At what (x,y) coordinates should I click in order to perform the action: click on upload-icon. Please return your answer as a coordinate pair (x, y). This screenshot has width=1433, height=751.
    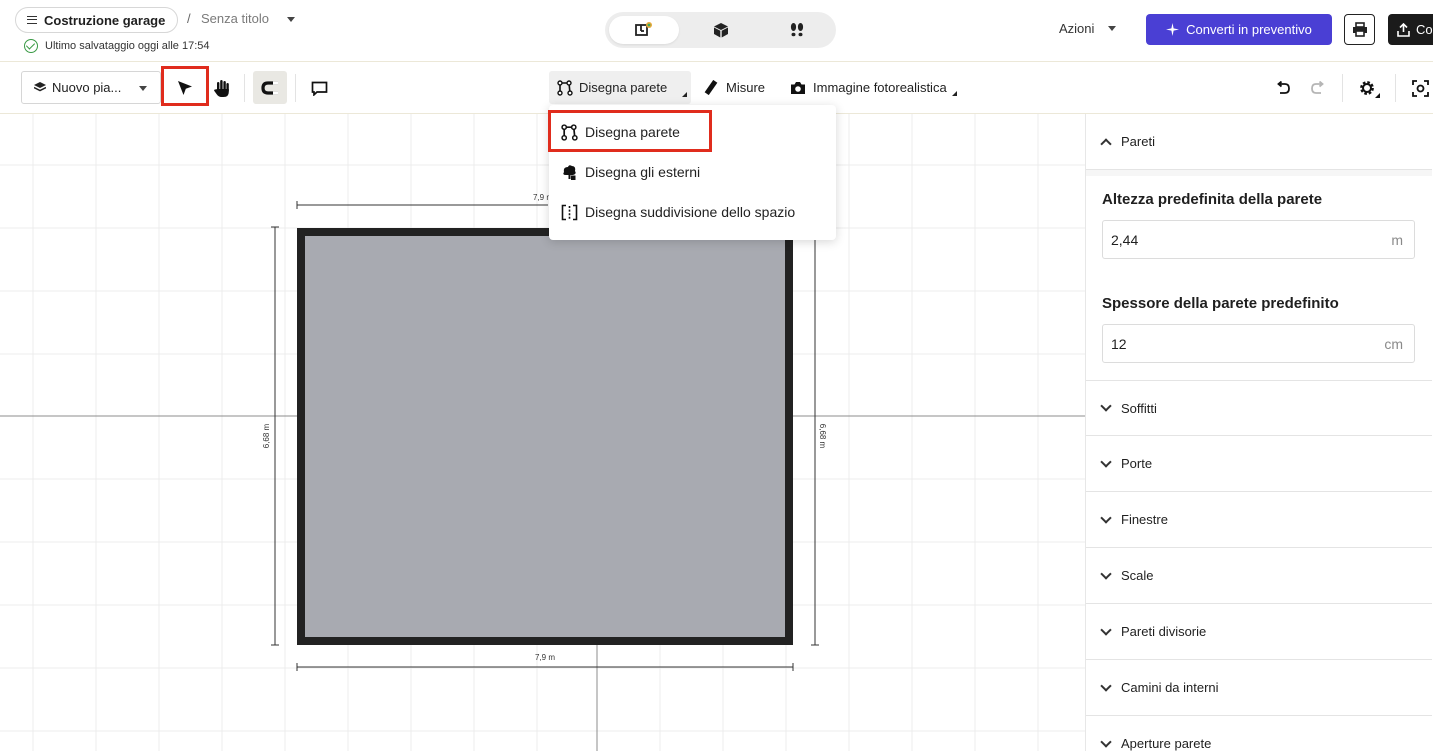
    Looking at the image, I should click on (1403, 29).